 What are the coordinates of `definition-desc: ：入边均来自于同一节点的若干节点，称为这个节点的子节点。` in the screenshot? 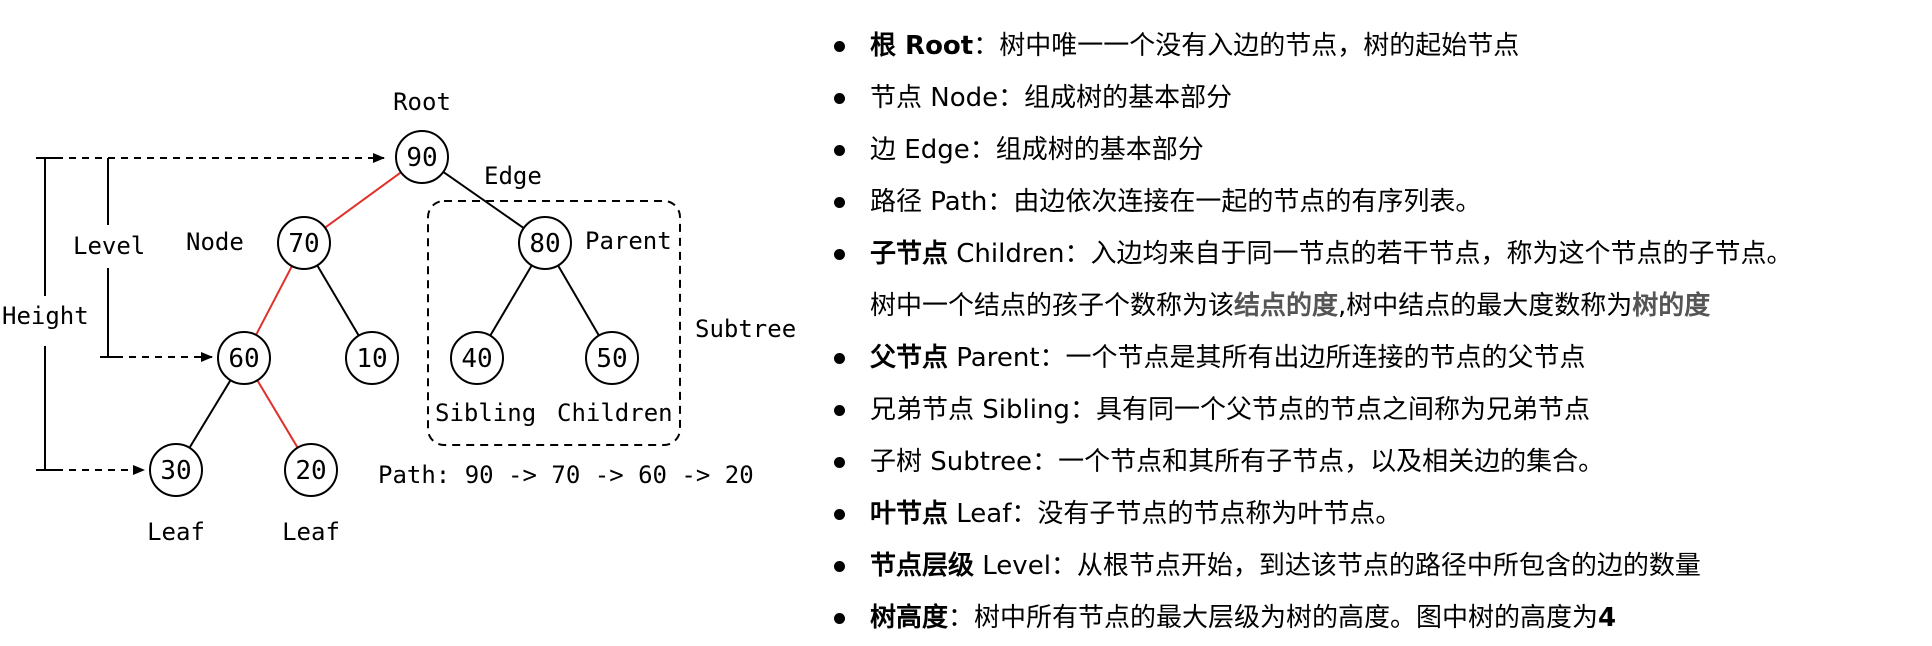 It's located at (1428, 254).